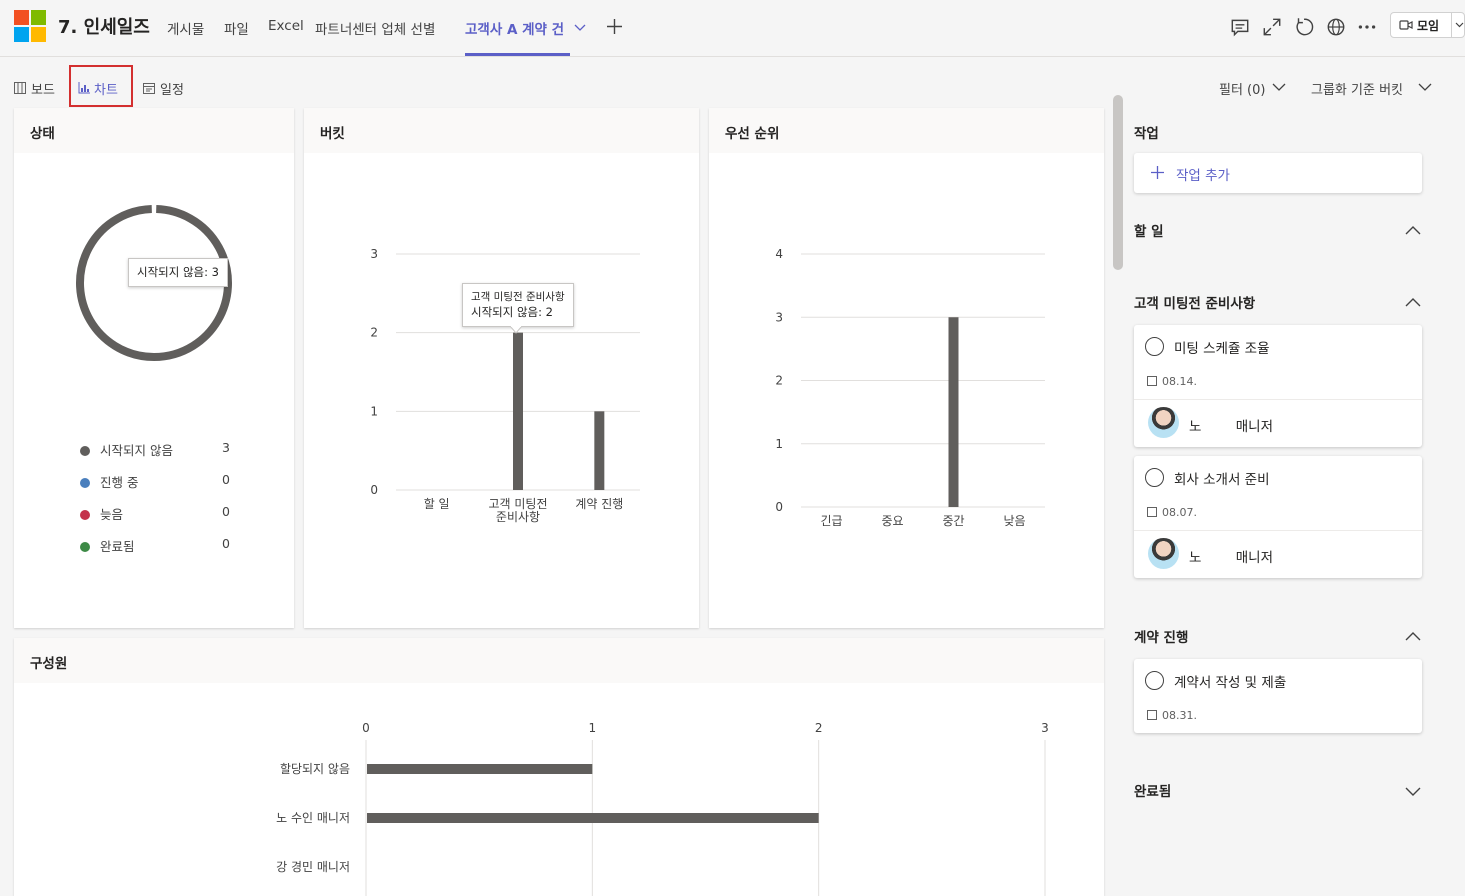 This screenshot has height=896, width=1465. What do you see at coordinates (599, 503) in the screenshot?
I see `x-tick-label: 계약 진행` at bounding box center [599, 503].